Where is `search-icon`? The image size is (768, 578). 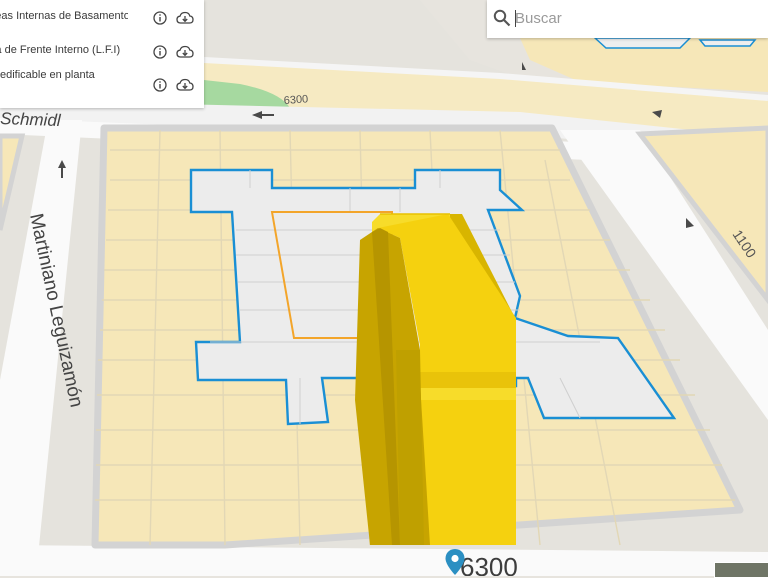 search-icon is located at coordinates (502, 18).